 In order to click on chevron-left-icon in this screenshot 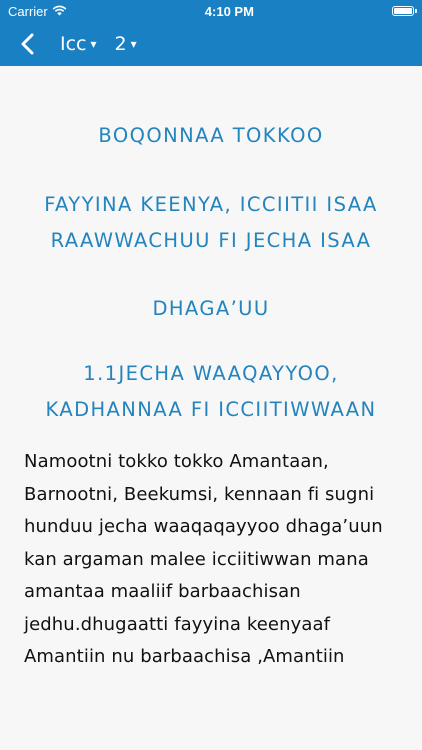, I will do `click(27, 44)`.